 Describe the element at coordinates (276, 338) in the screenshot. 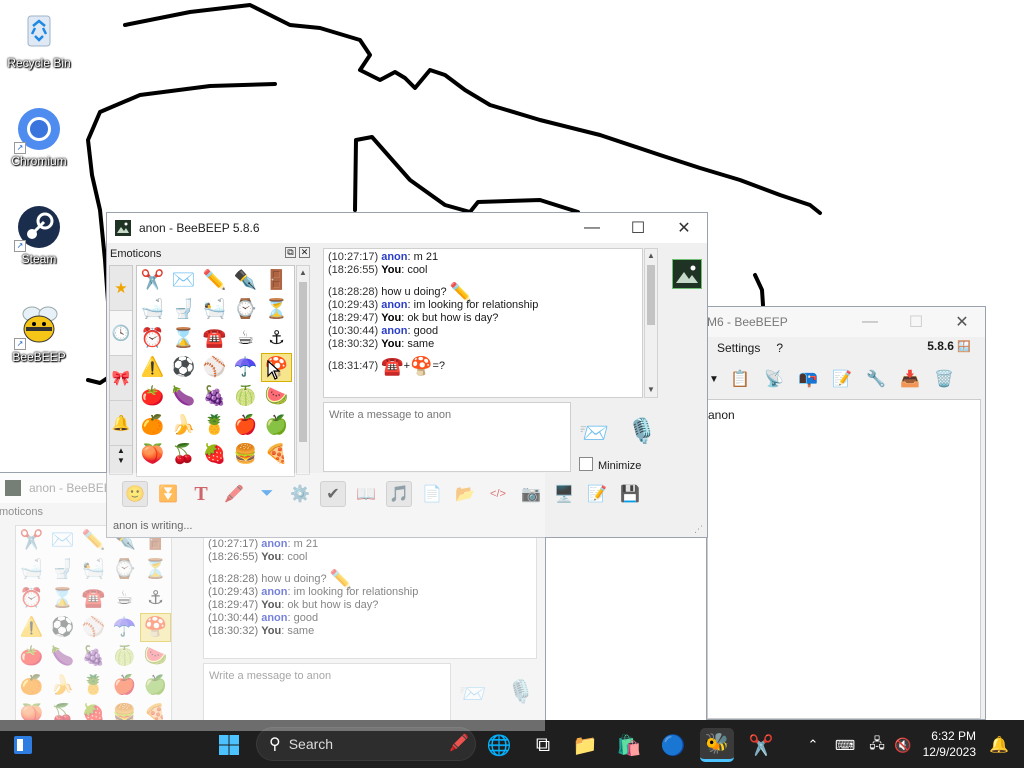

I see `emoticon-cell: ⚓` at that location.